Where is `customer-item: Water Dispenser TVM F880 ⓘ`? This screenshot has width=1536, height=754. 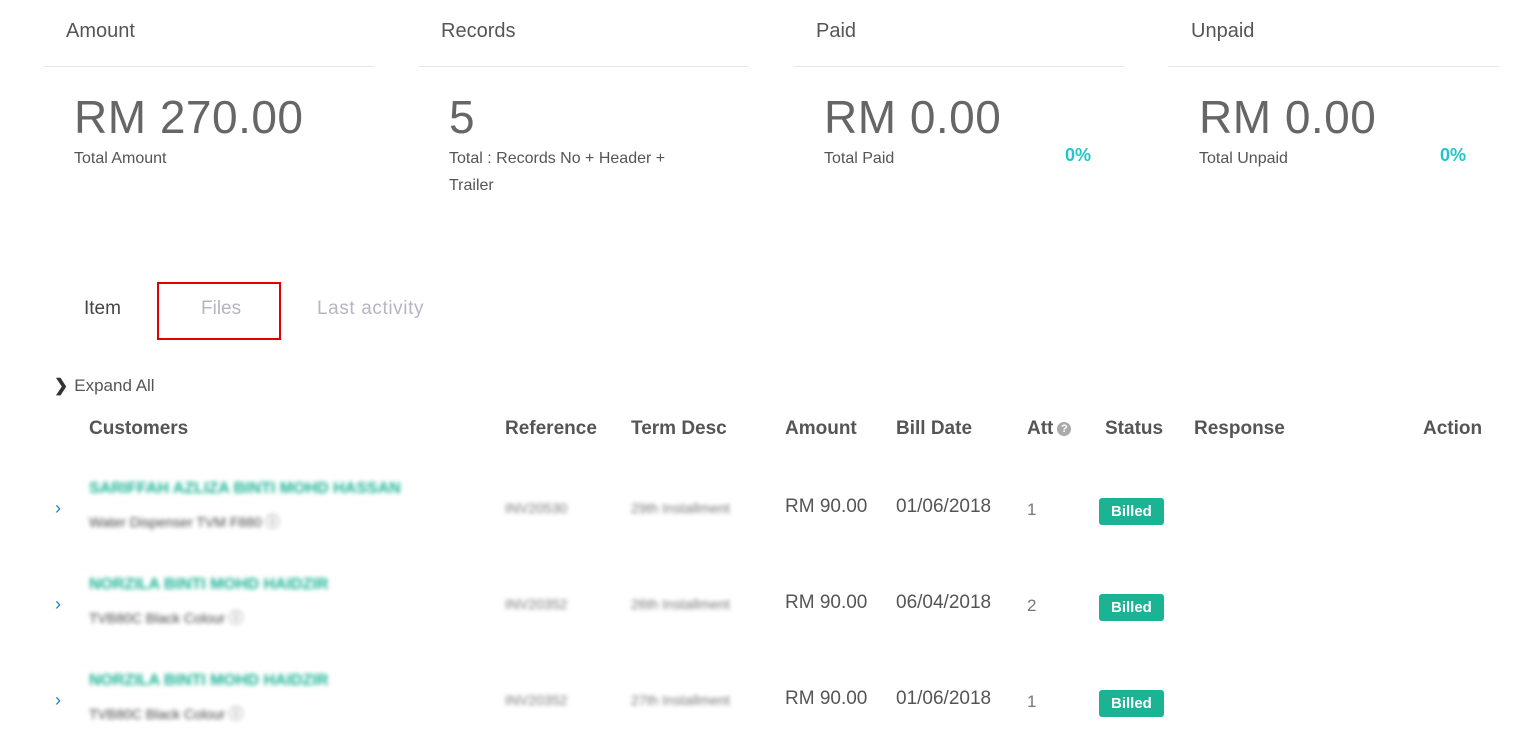 customer-item: Water Dispenser TVM F880 ⓘ is located at coordinates (184, 522).